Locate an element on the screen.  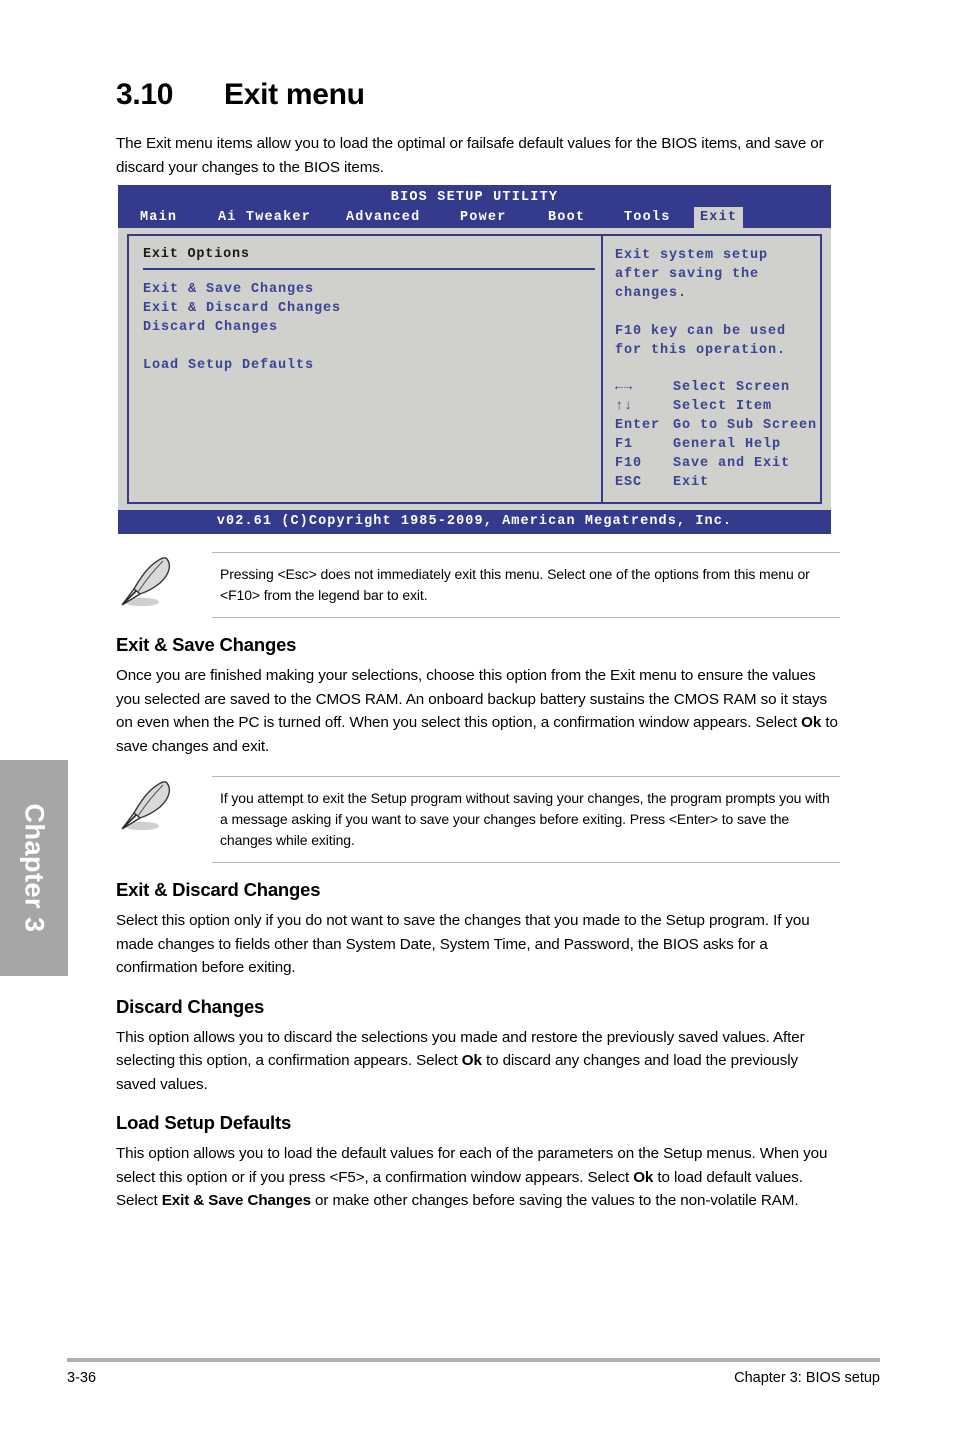
bios-legend-key-f1: F1 is located at coordinates (624, 444).